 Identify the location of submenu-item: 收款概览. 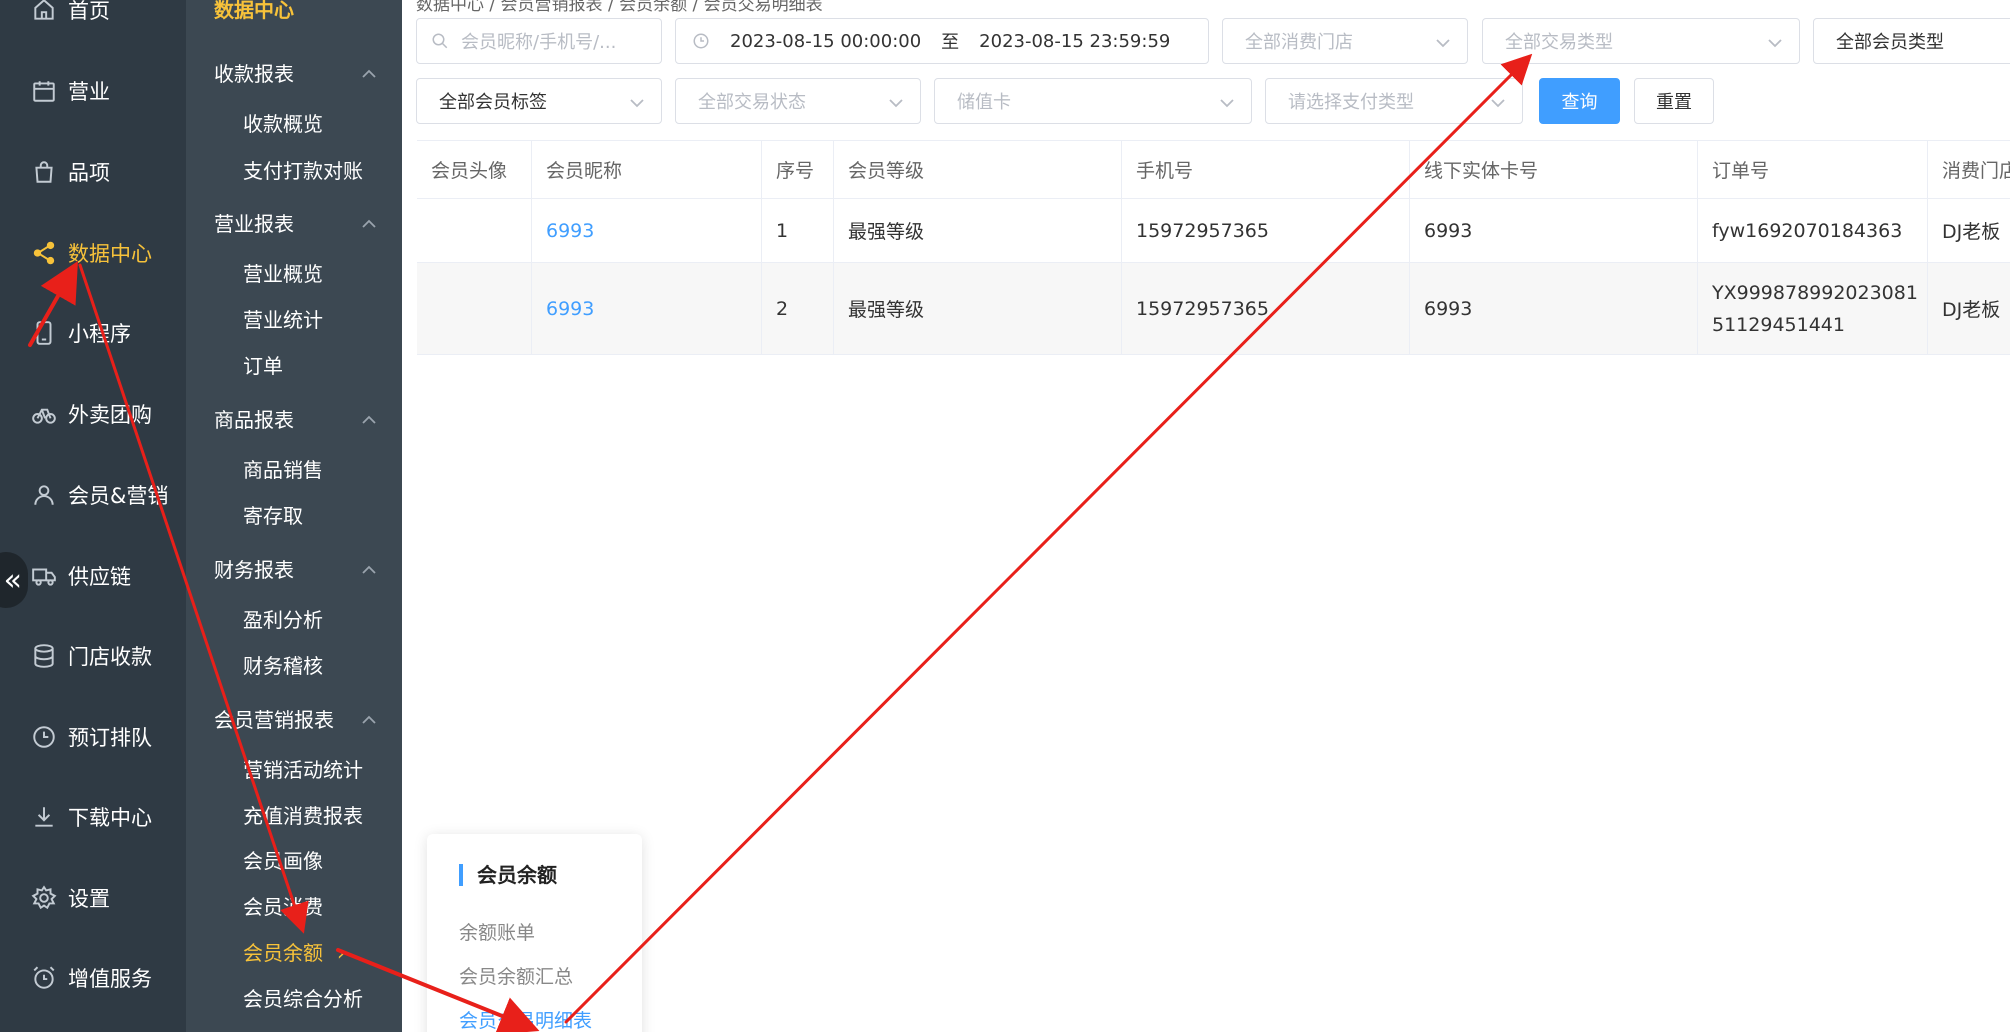
(283, 122).